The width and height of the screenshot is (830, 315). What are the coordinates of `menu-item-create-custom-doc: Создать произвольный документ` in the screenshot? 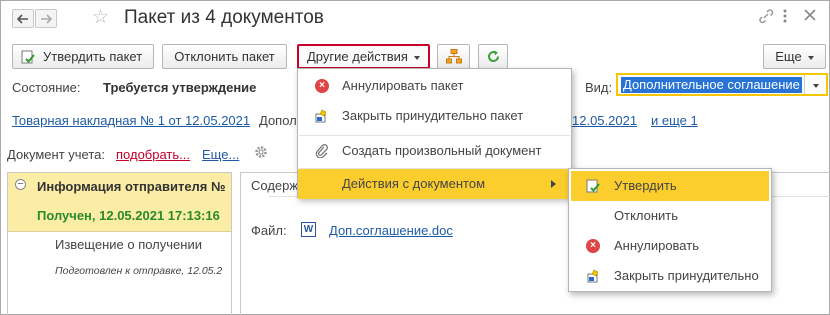 It's located at (434, 151).